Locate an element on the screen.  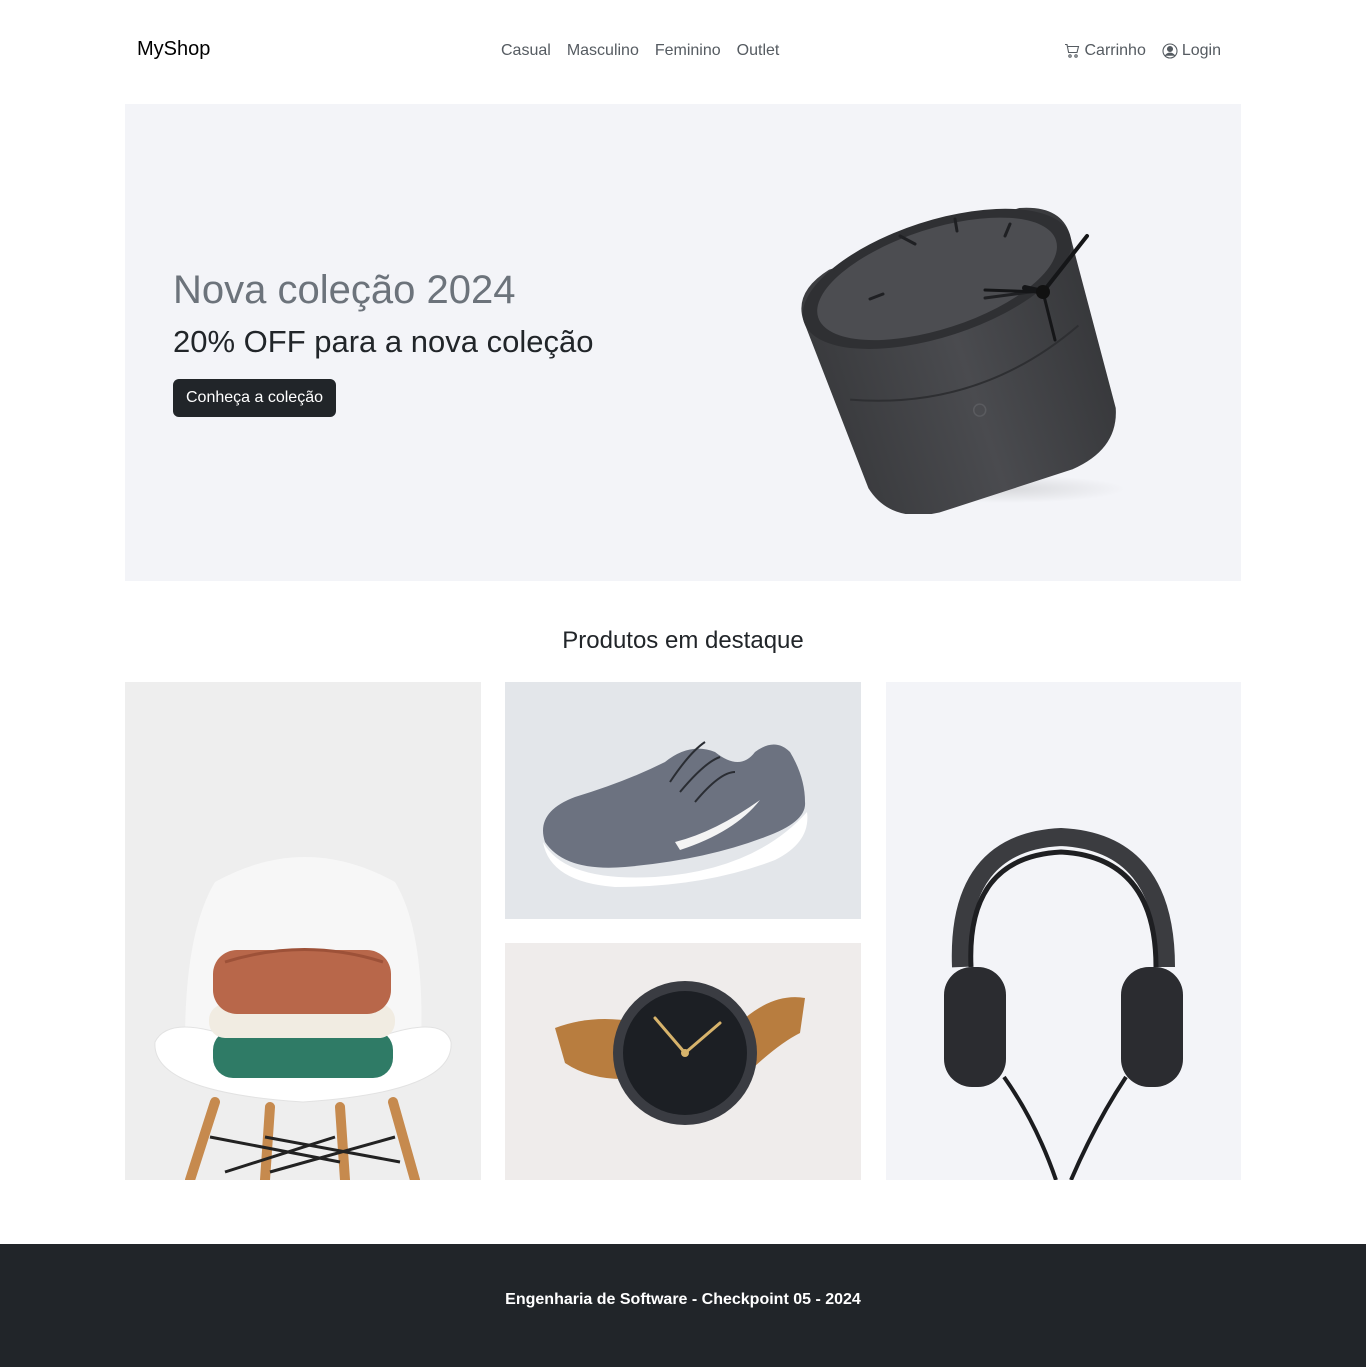
user-nav: Carrinho Login is located at coordinates (1142, 51).